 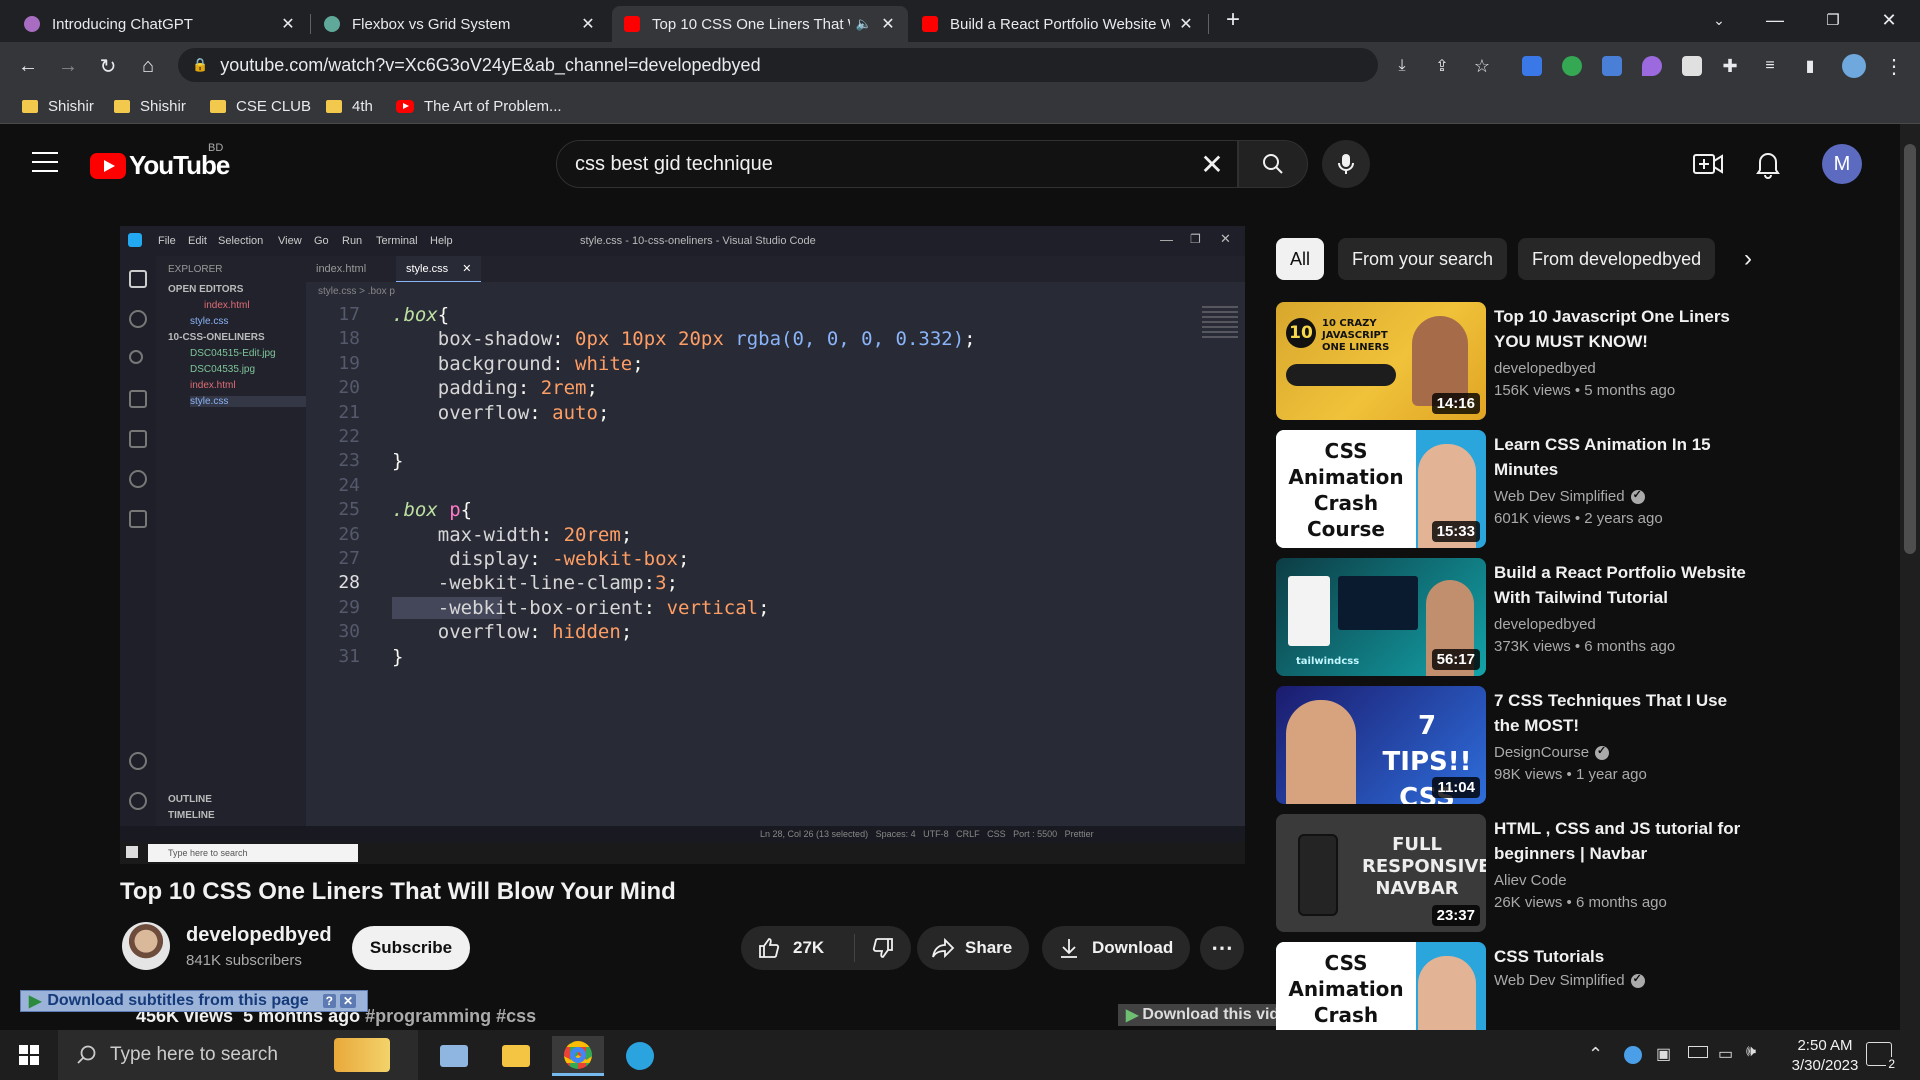 I want to click on chevron-up-icon: ⌃, so click(x=1595, y=1054).